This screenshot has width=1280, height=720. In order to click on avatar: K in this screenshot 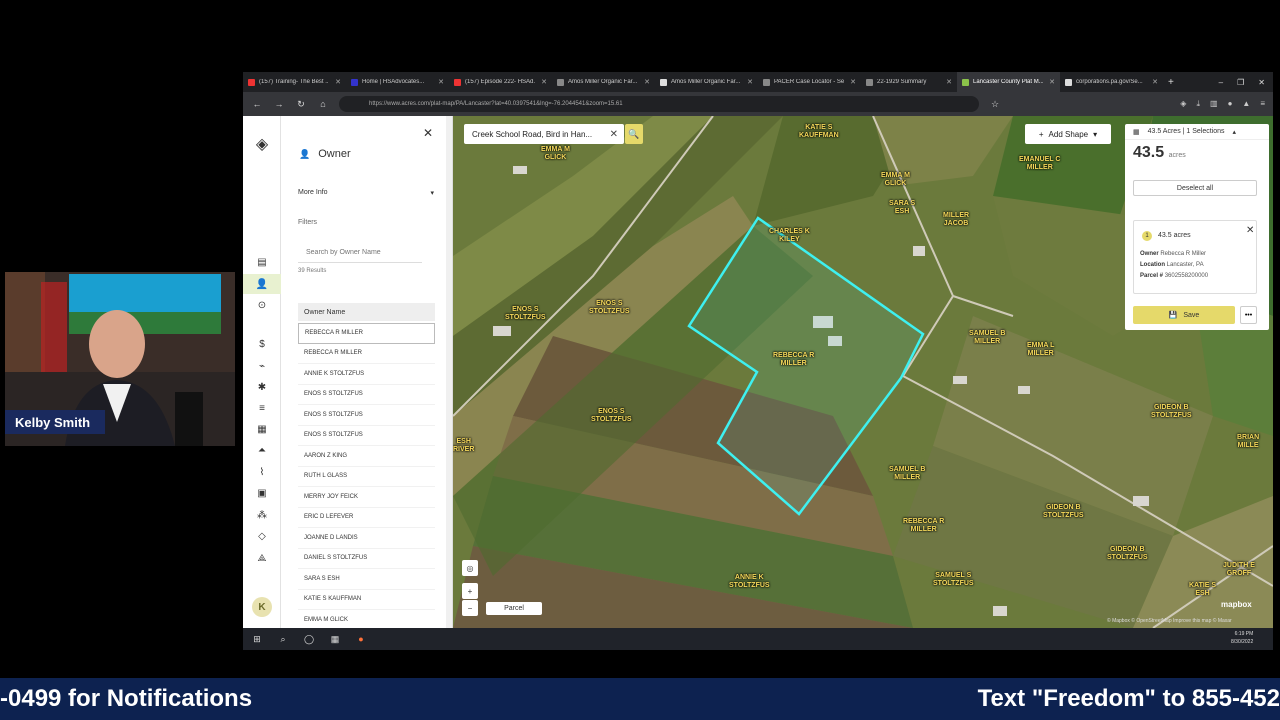, I will do `click(262, 607)`.